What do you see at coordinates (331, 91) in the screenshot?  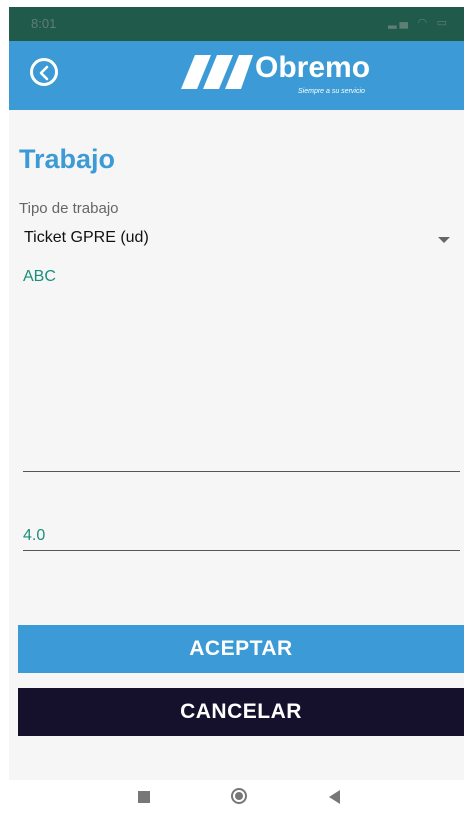 I see `logo-tagline: Siempre a su servicio` at bounding box center [331, 91].